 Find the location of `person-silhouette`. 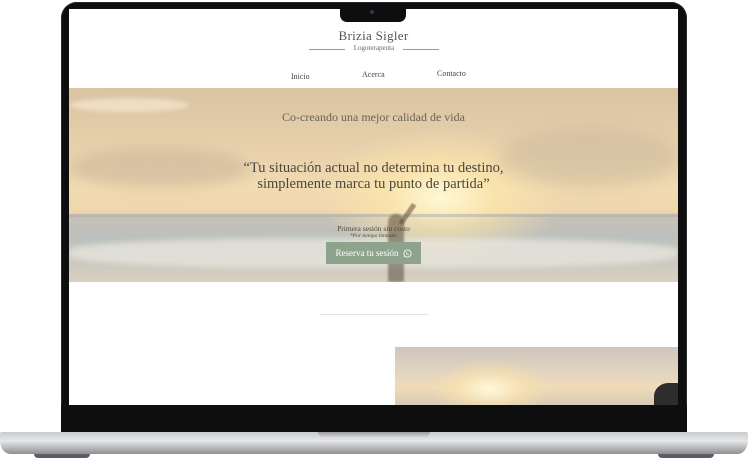

person-silhouette is located at coordinates (398, 241).